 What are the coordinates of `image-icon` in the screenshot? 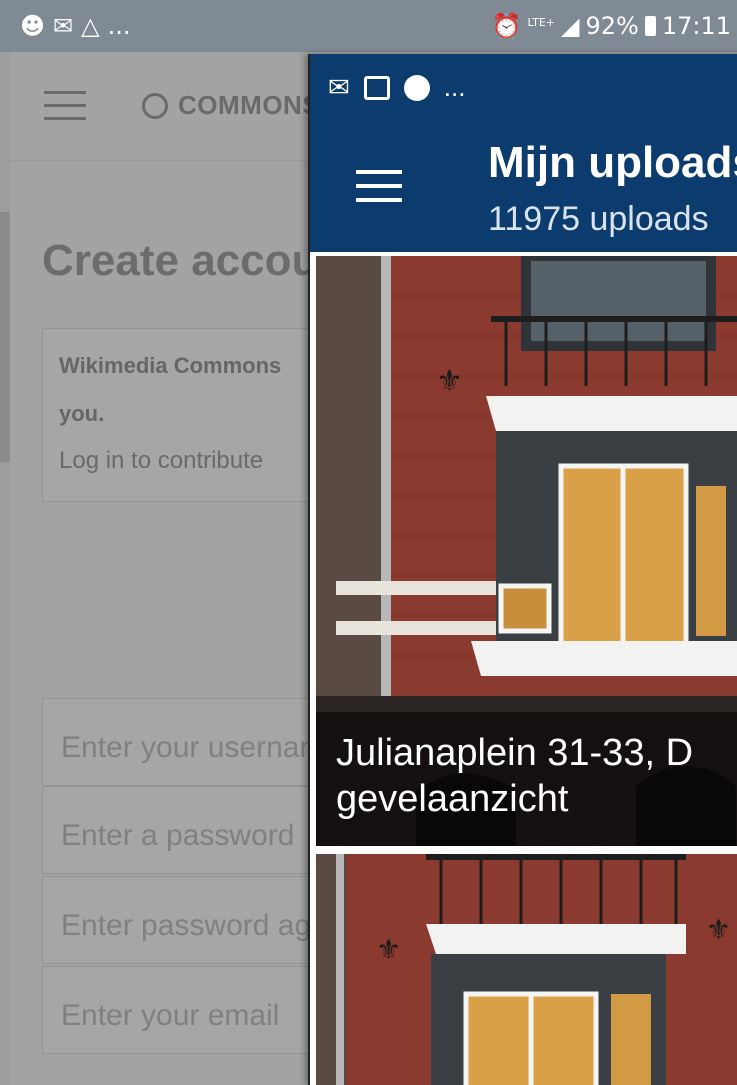 It's located at (376, 87).